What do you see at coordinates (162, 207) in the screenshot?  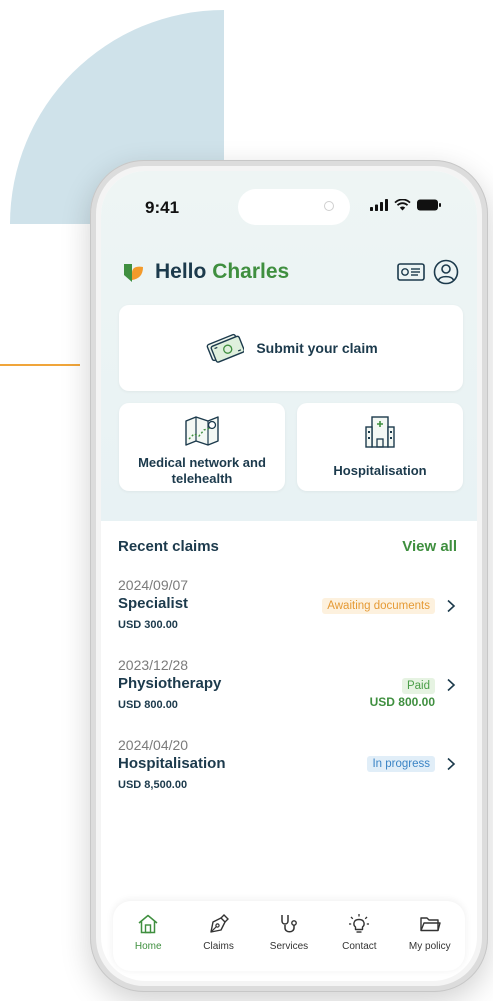 I see `status-time: 9:41` at bounding box center [162, 207].